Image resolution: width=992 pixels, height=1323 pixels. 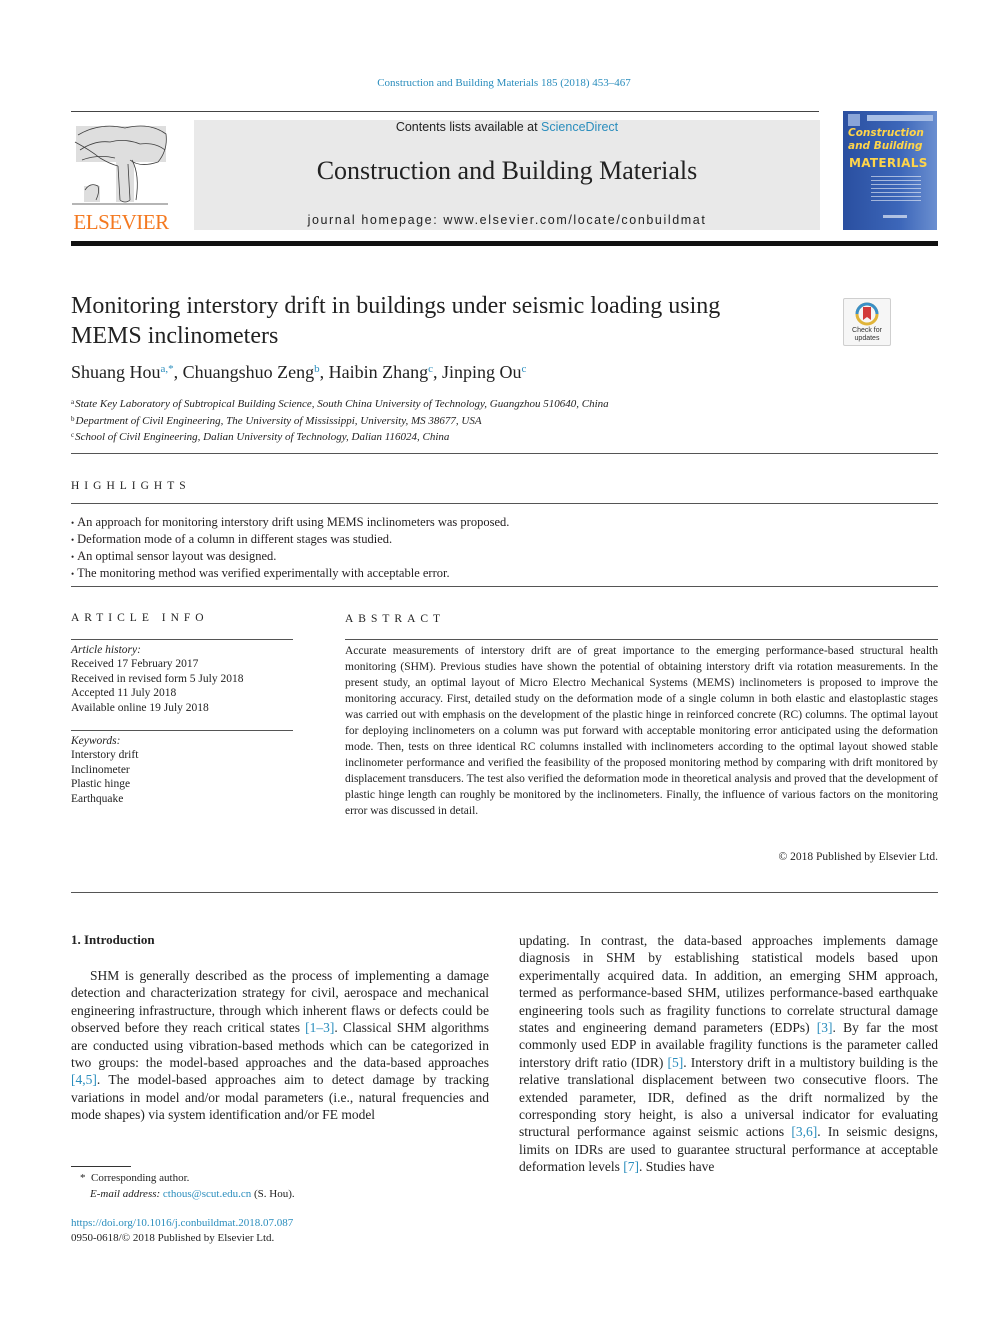 I want to click on abstract-heading: ABSTRACT, so click(x=395, y=619).